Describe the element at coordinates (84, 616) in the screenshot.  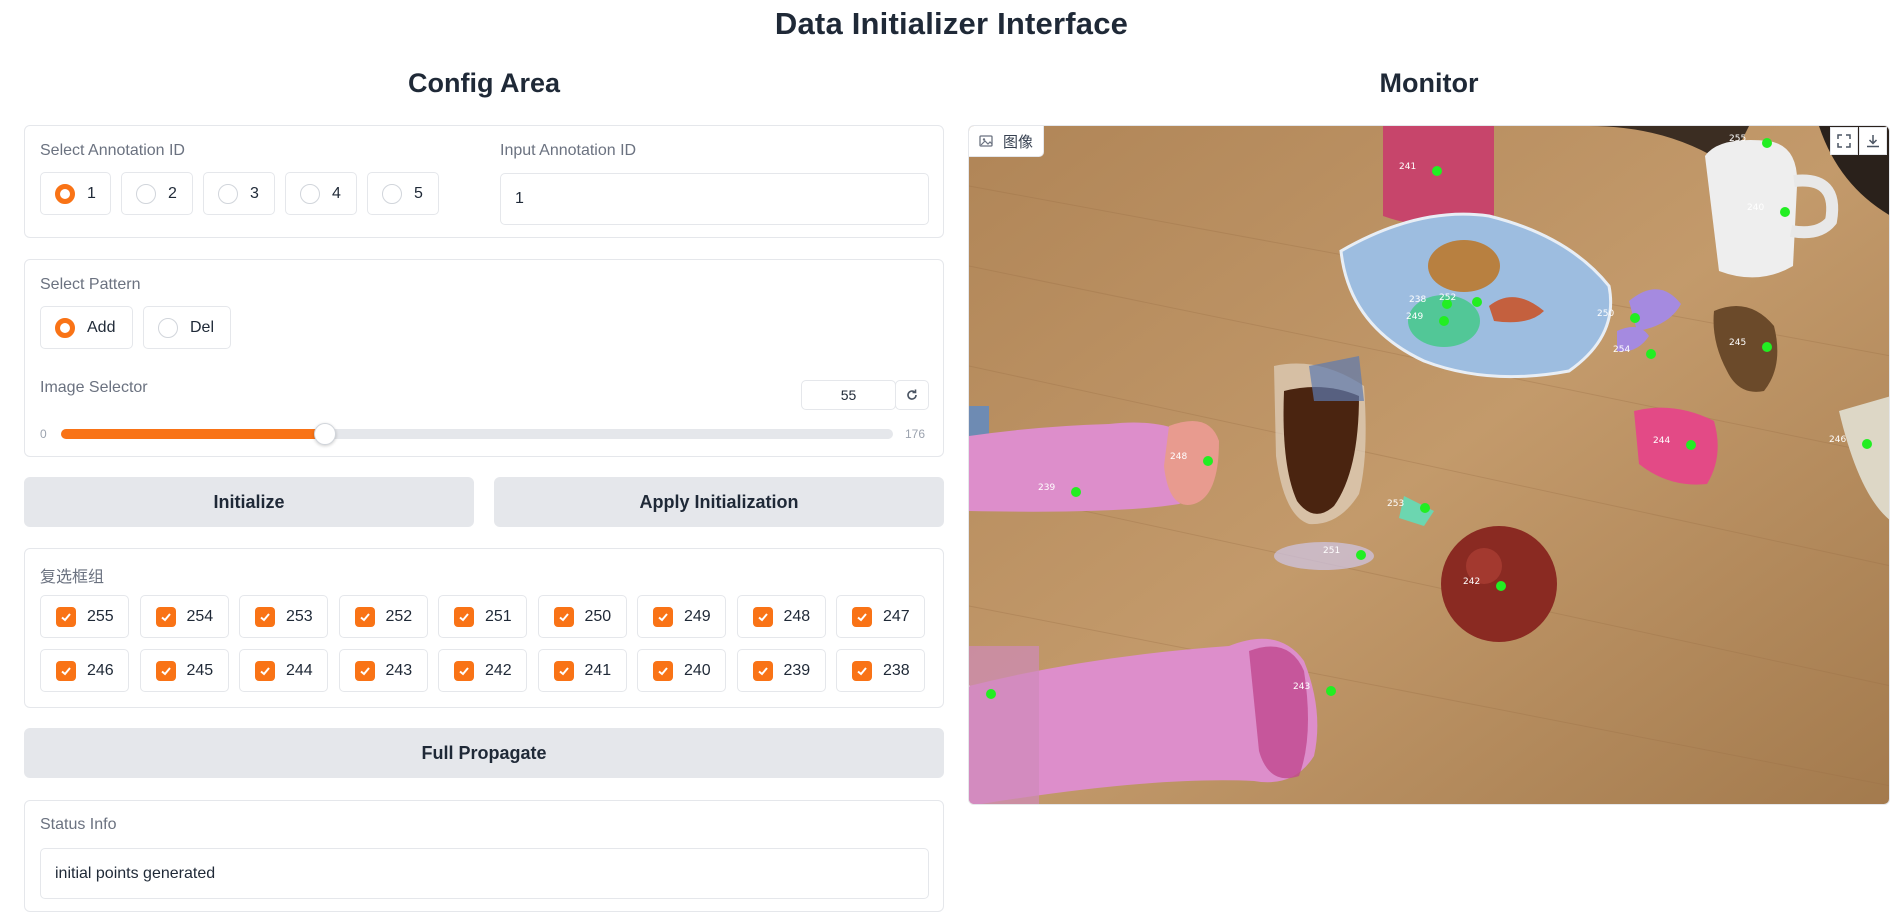
I see `checkbox-255: 255` at that location.